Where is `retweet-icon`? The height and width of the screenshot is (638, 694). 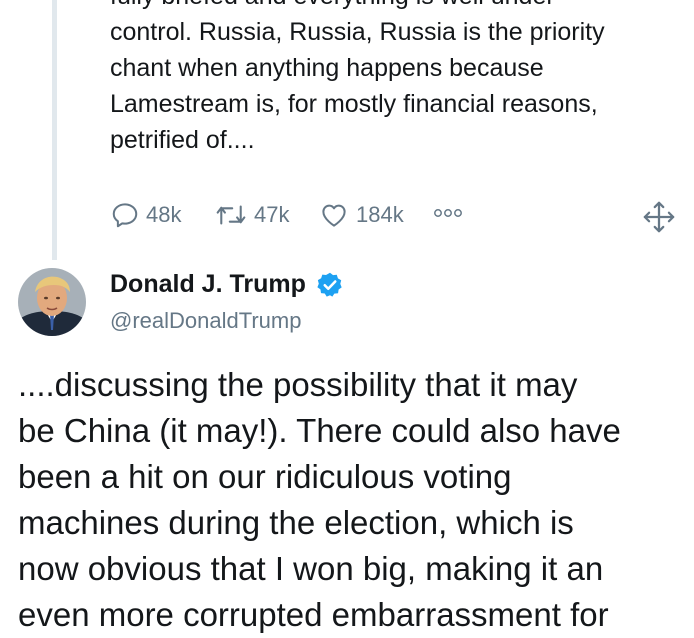
retweet-icon is located at coordinates (231, 215).